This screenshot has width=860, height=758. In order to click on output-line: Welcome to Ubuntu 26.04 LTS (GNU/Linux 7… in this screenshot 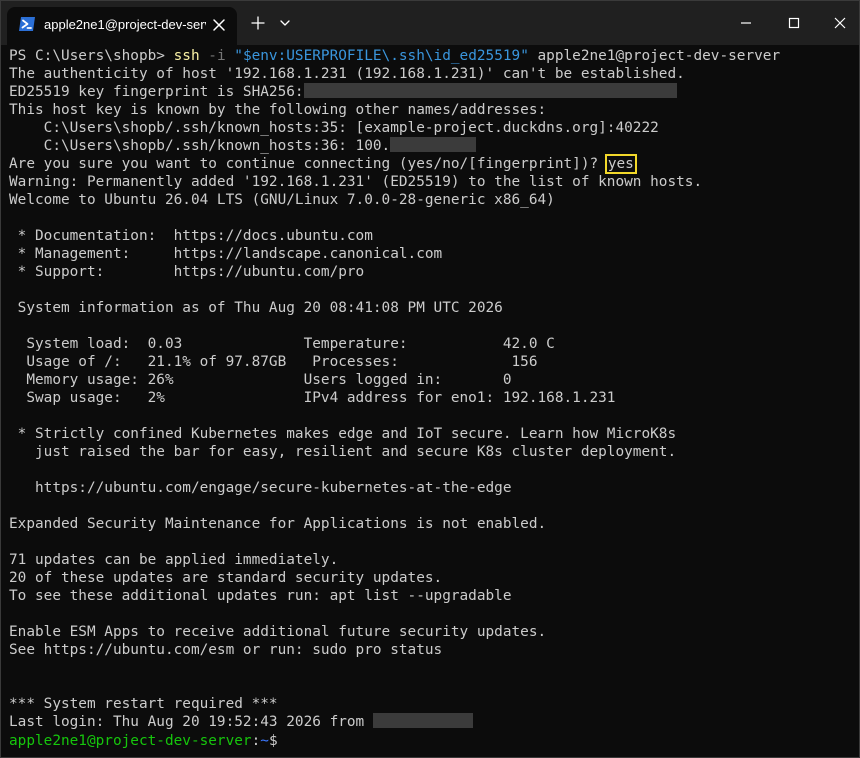, I will do `click(282, 200)`.